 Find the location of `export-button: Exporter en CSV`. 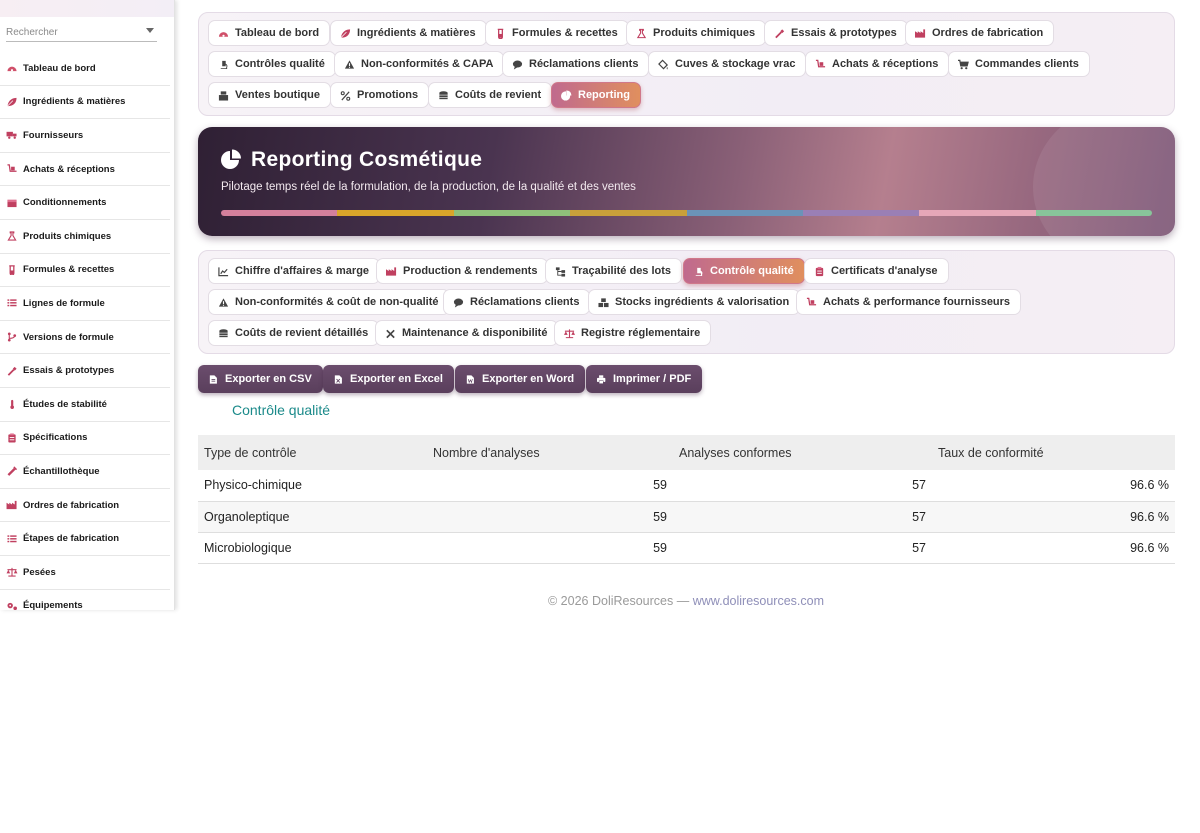

export-button: Exporter en CSV is located at coordinates (260, 379).